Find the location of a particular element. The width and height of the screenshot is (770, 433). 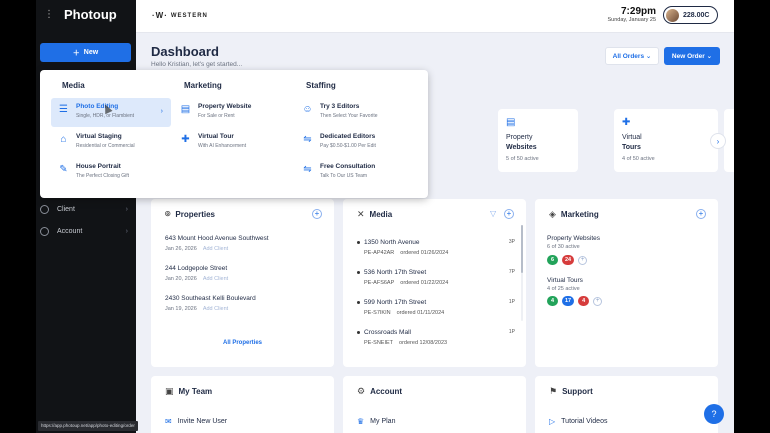

avatar is located at coordinates (672, 15).